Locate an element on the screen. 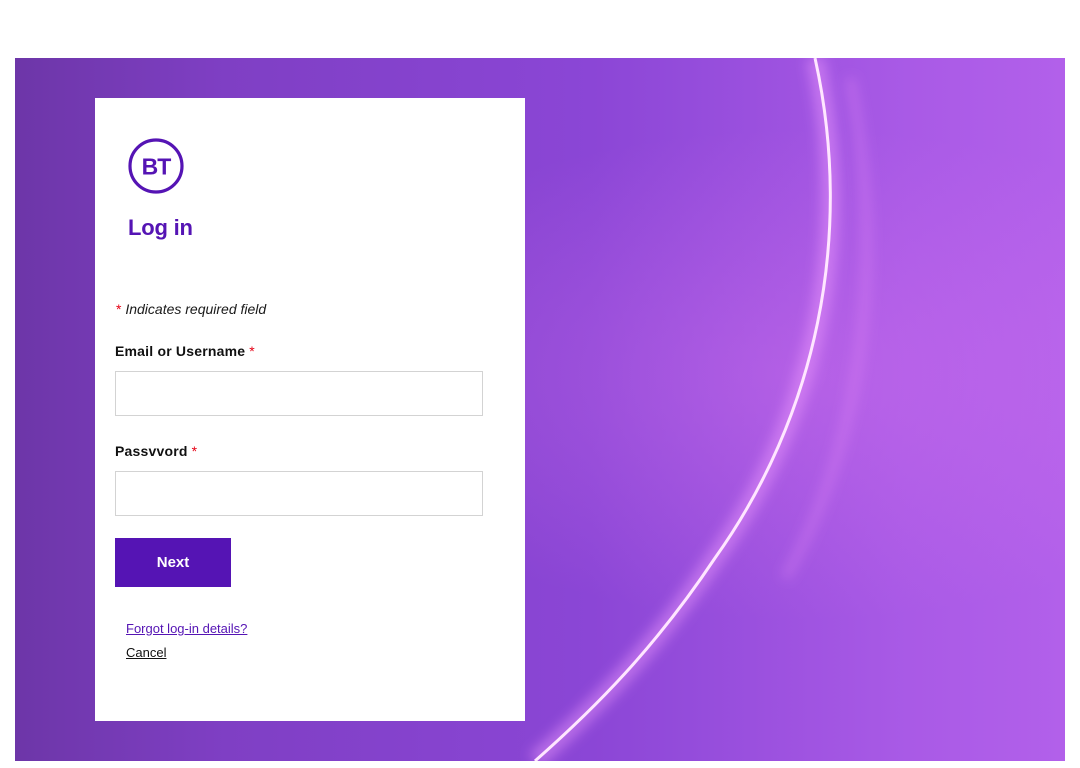 This screenshot has width=1080, height=768. bt-logo: BT is located at coordinates (156, 166).